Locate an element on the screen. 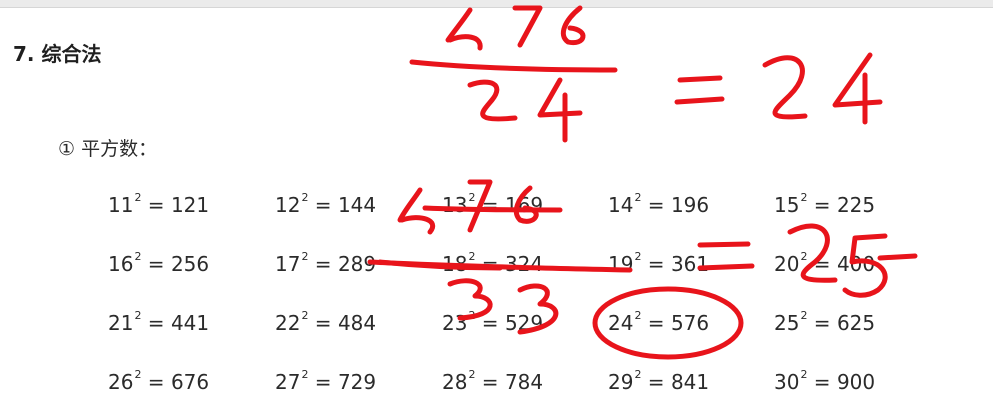 This screenshot has width=993, height=418. handwritten-equals-24-top is located at coordinates (778, 88).